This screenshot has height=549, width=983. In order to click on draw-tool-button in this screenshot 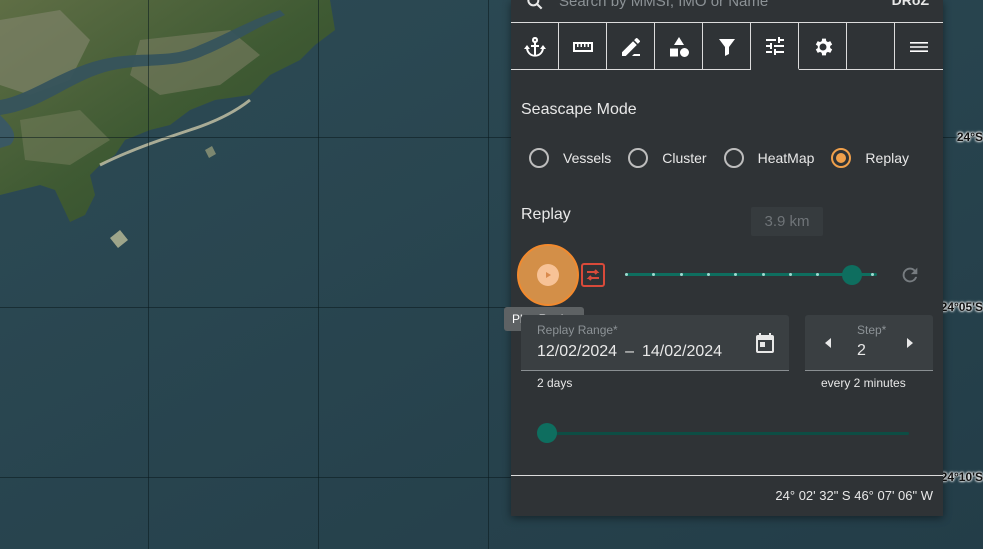, I will do `click(631, 46)`.